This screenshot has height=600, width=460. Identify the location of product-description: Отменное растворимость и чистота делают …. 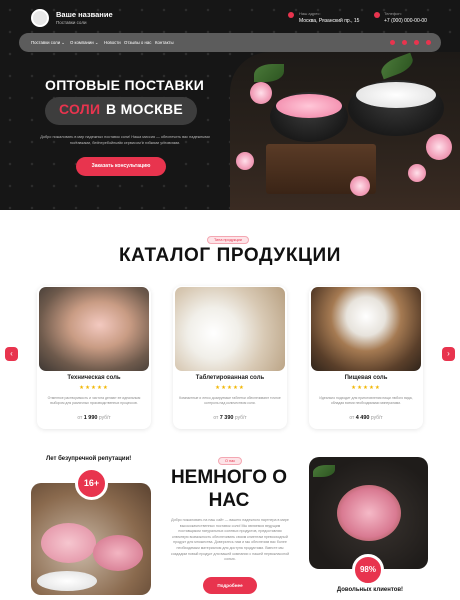
(94, 400).